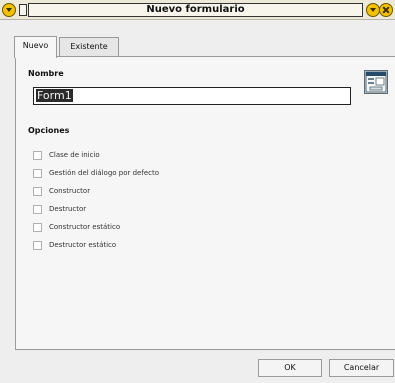  I want to click on window-menu-icon, so click(9, 10).